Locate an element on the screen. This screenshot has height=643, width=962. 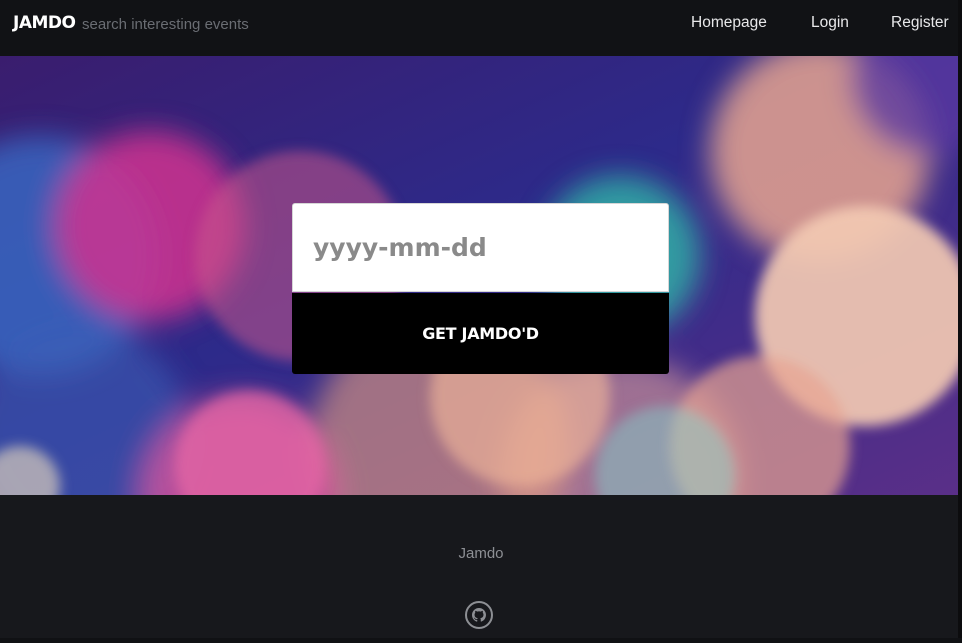
brand-tagline: search interesting events is located at coordinates (165, 24).